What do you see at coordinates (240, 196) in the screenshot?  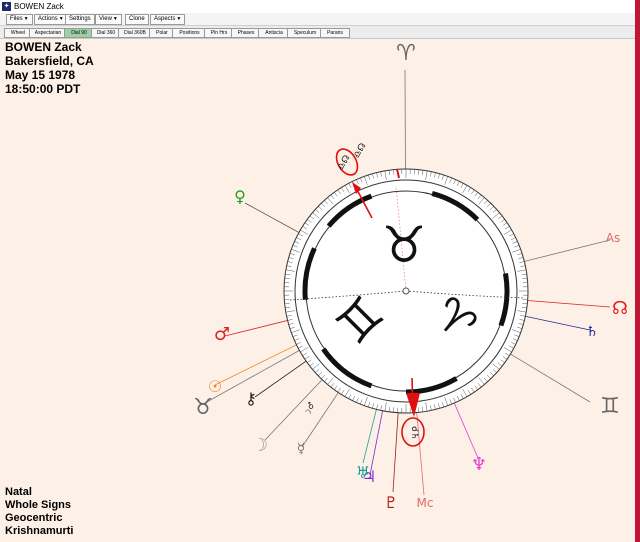 I see `venus-glyph: ♀` at bounding box center [240, 196].